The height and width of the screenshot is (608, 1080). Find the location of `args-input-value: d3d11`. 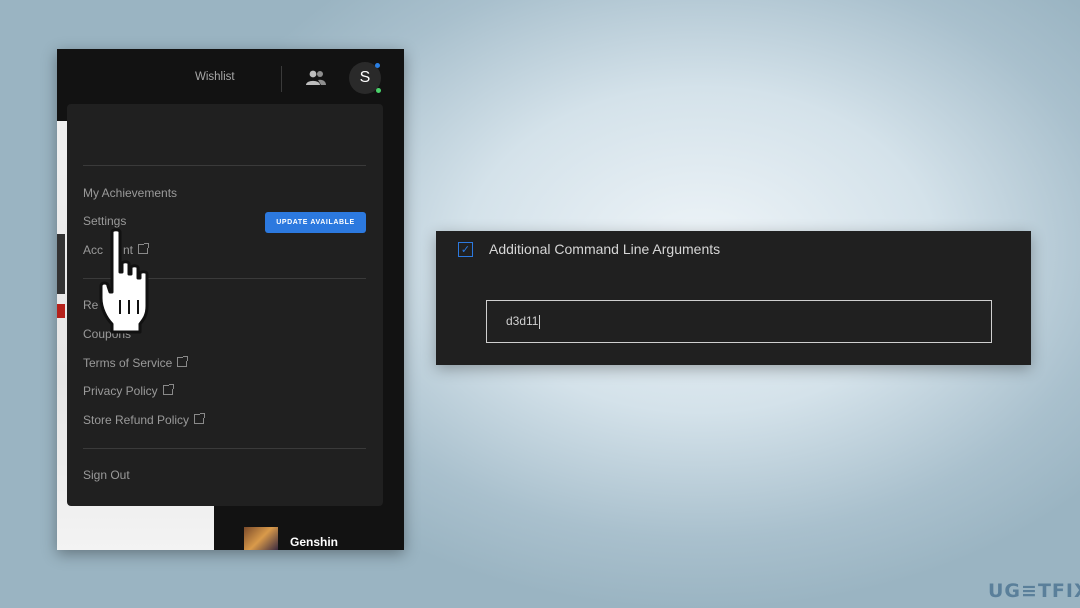

args-input-value: d3d11 is located at coordinates (522, 321).